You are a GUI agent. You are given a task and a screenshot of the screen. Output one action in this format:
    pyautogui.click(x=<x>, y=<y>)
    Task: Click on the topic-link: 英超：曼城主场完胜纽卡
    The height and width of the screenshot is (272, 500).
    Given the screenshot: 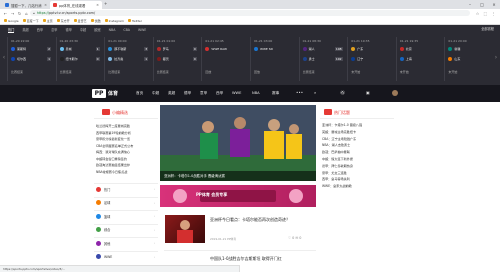 What is the action you would take?
    pyautogui.click(x=339, y=131)
    